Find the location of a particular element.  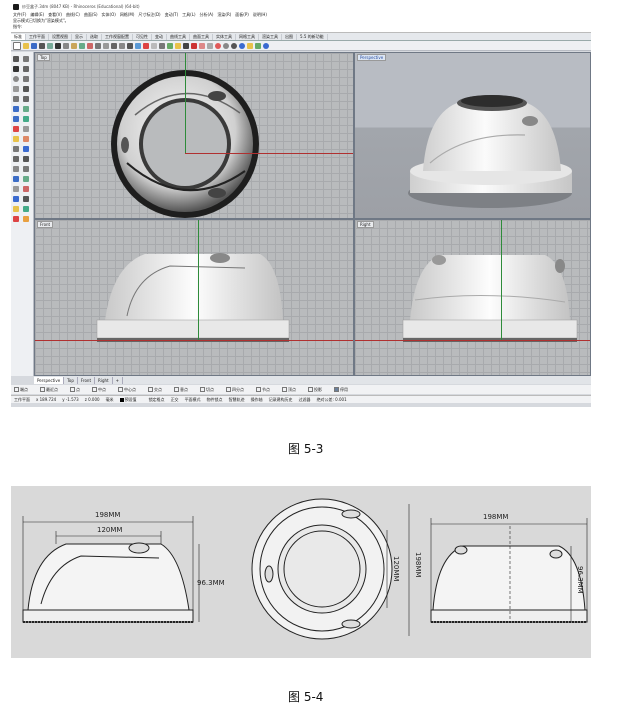

osnap-near: 最近点 is located at coordinates (52, 390).